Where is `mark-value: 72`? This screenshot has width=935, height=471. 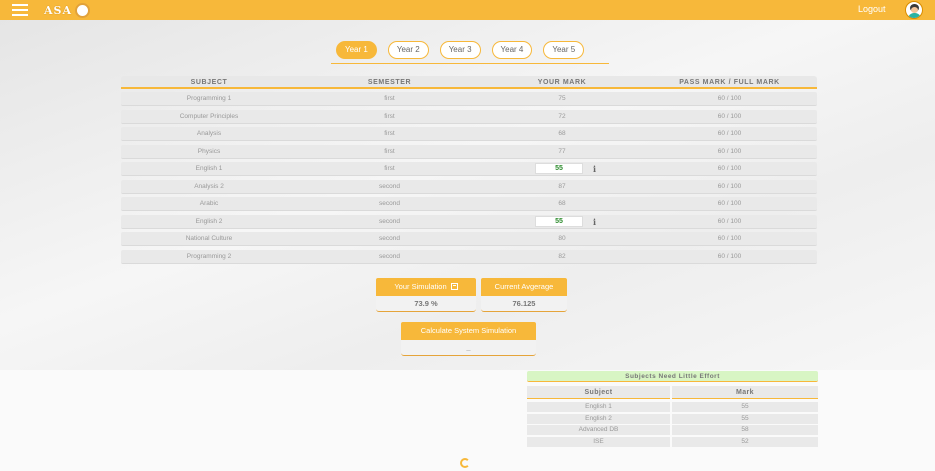 mark-value: 72 is located at coordinates (562, 116).